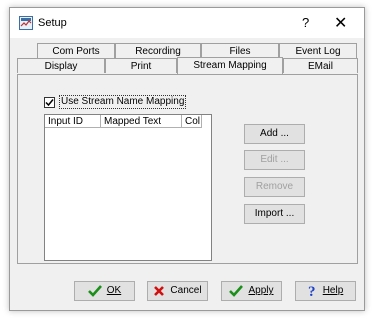 Image resolution: width=378 pixels, height=325 pixels. I want to click on tab-label: Com Ports, so click(76, 51).